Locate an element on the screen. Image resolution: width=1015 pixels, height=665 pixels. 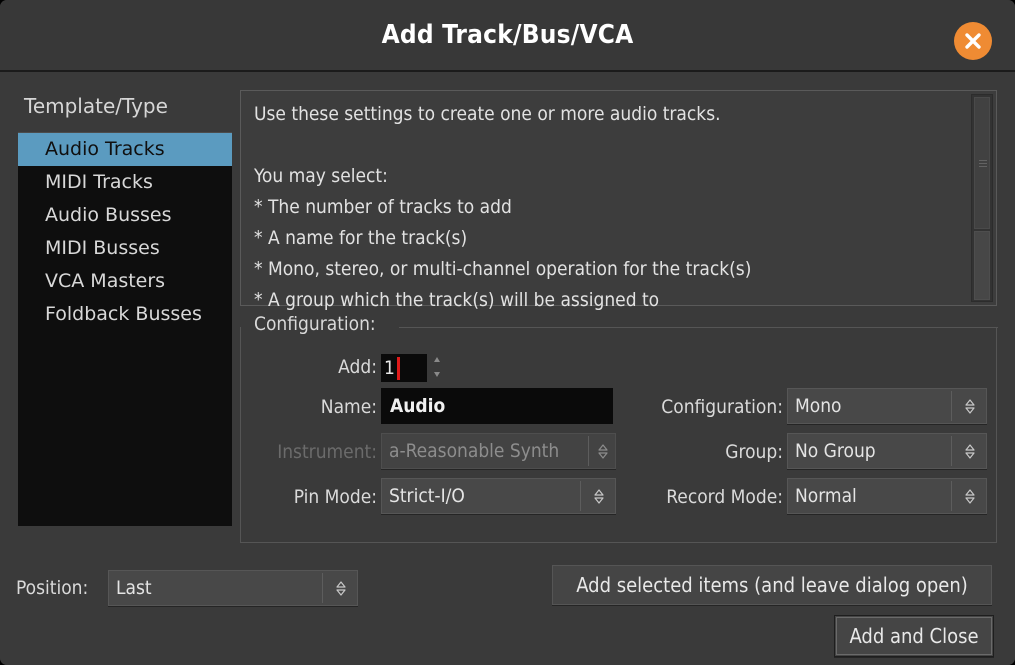
pin-mode-dropdown: Strict-I/O is located at coordinates (498, 496).